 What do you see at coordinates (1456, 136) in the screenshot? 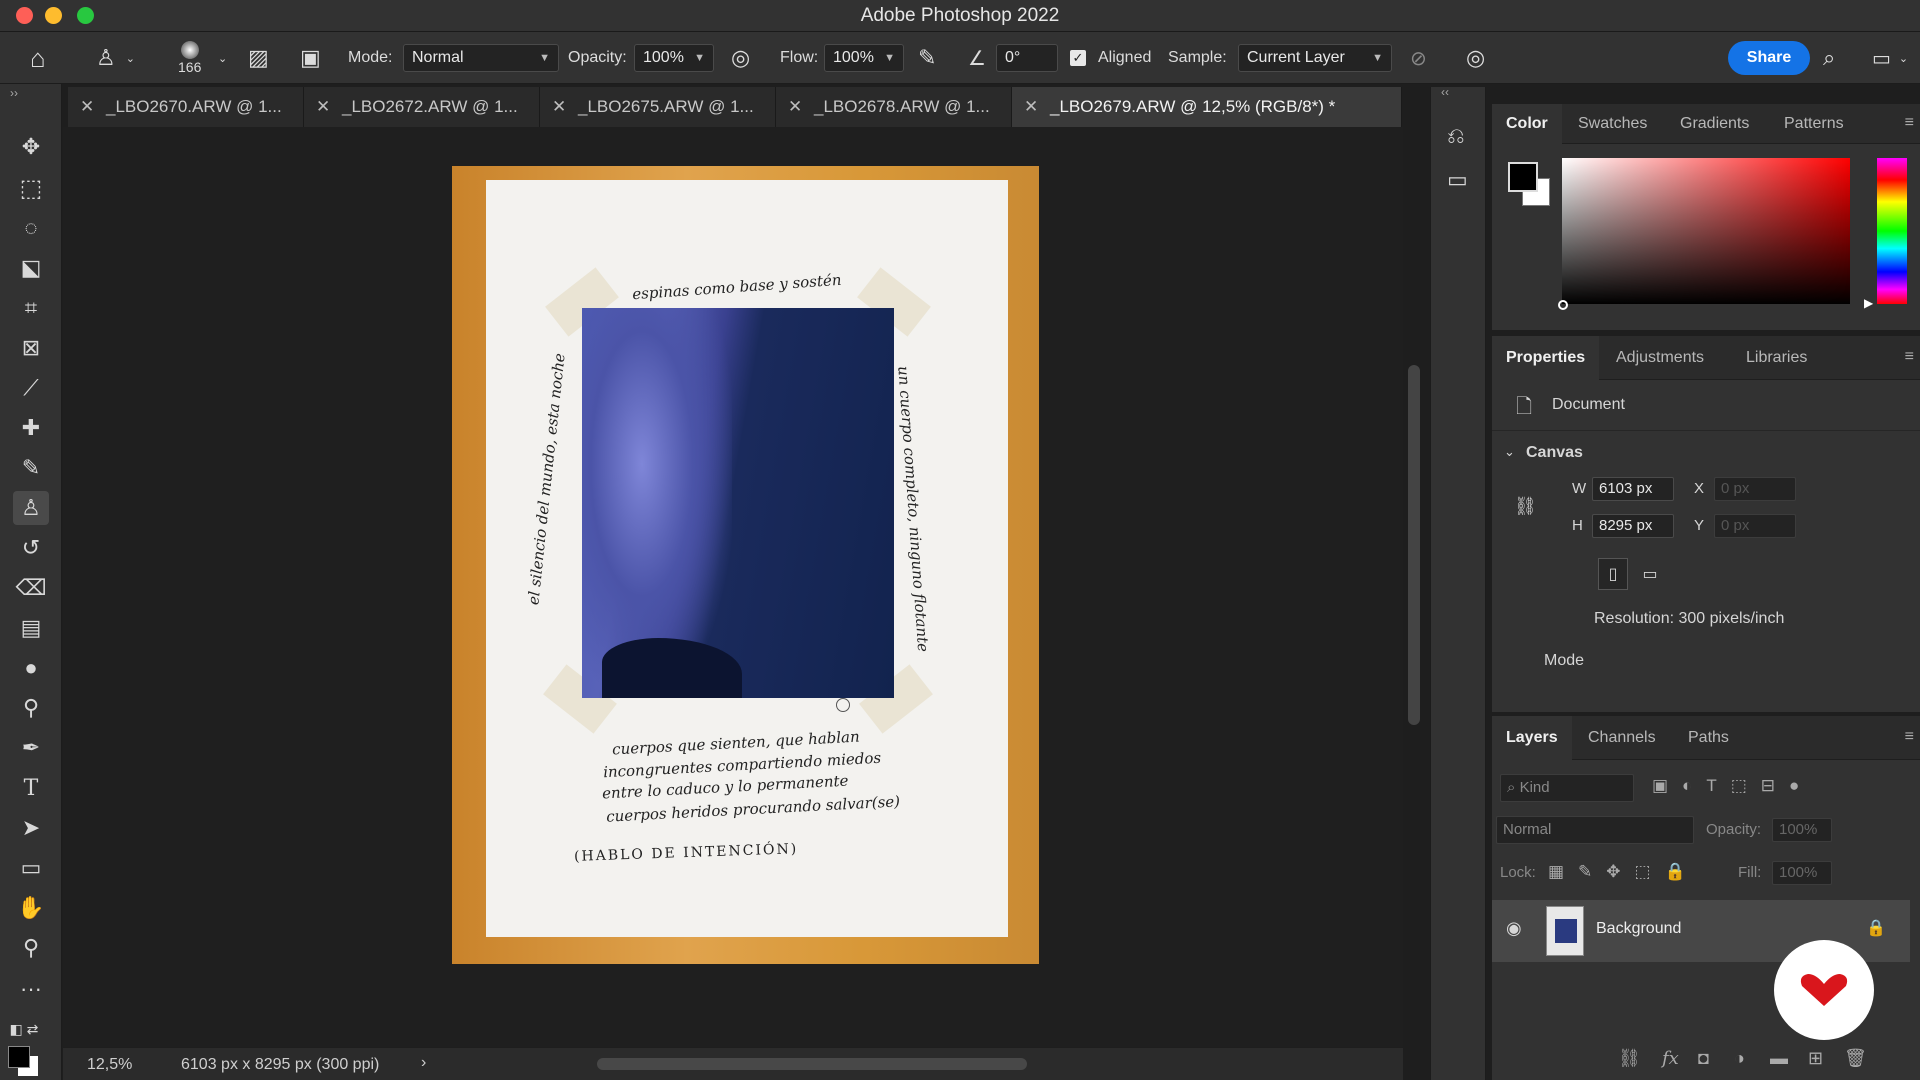
I see `history-panel-icon: ⎌` at bounding box center [1456, 136].